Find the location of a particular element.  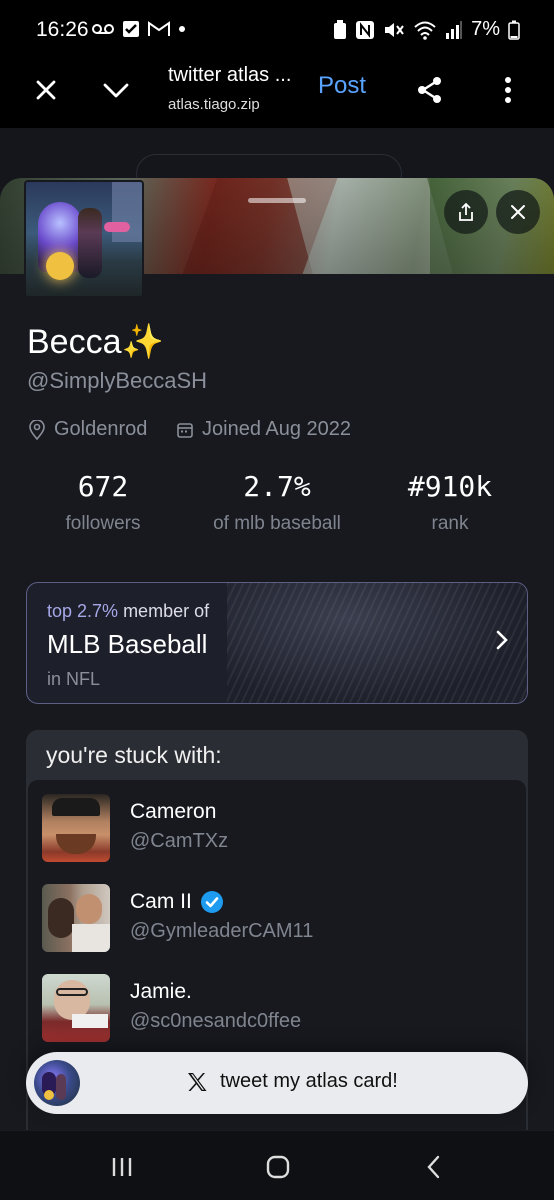

community-parent: in NFL is located at coordinates (74, 679).